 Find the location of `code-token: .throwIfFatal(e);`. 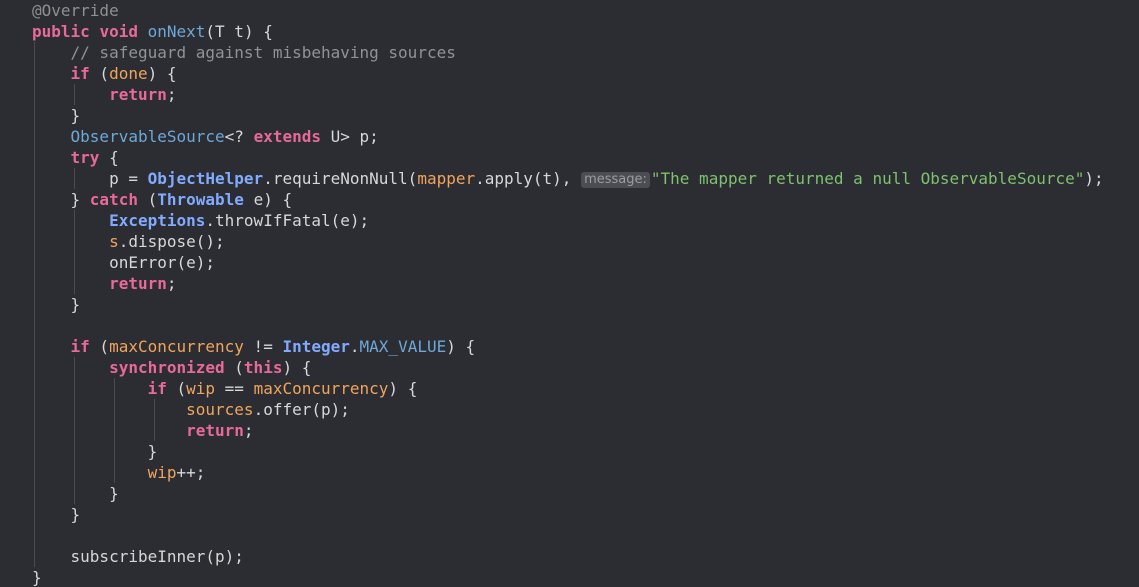

code-token: .throwIfFatal(e); is located at coordinates (287, 220).